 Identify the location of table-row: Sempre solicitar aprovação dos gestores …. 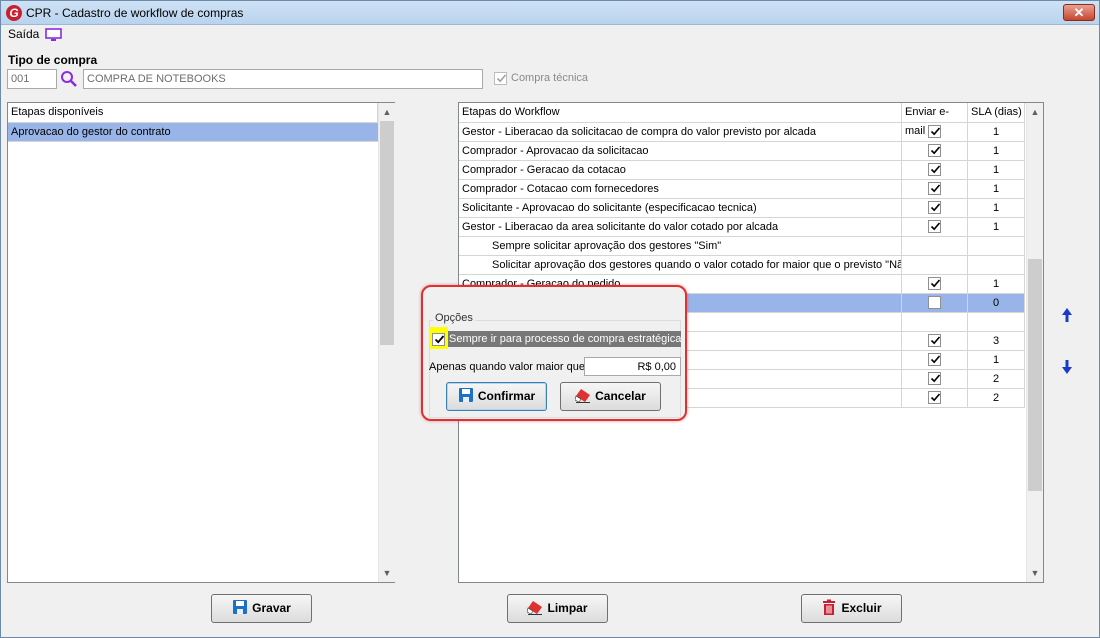
(742, 246).